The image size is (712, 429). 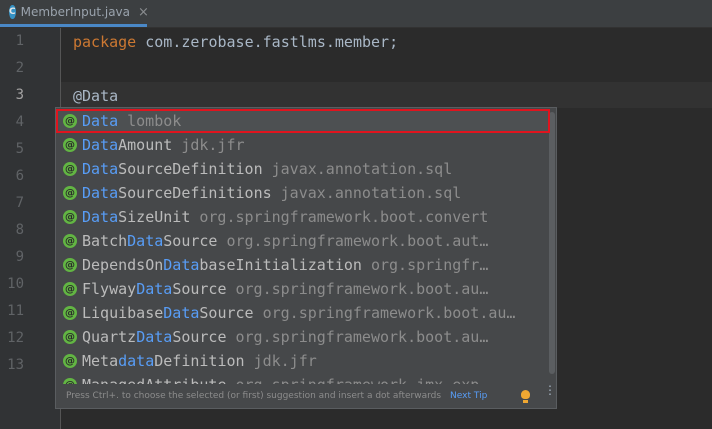 What do you see at coordinates (303, 145) in the screenshot?
I see `completion-item: @ DataAmount jdk.jfr` at bounding box center [303, 145].